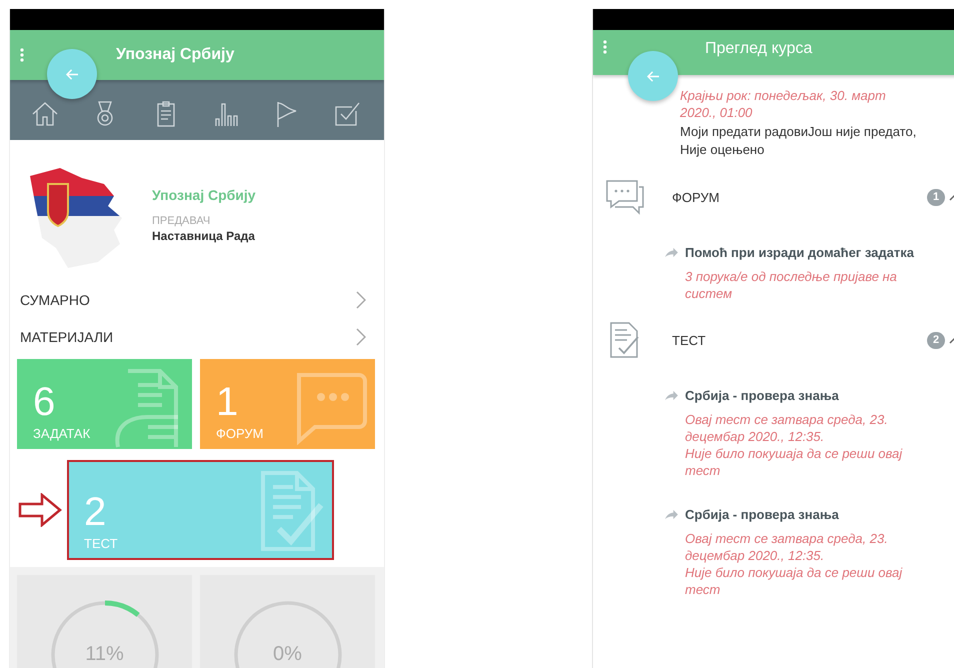 The image size is (954, 668). What do you see at coordinates (625, 197) in the screenshot?
I see `chat-bubbles-icon` at bounding box center [625, 197].